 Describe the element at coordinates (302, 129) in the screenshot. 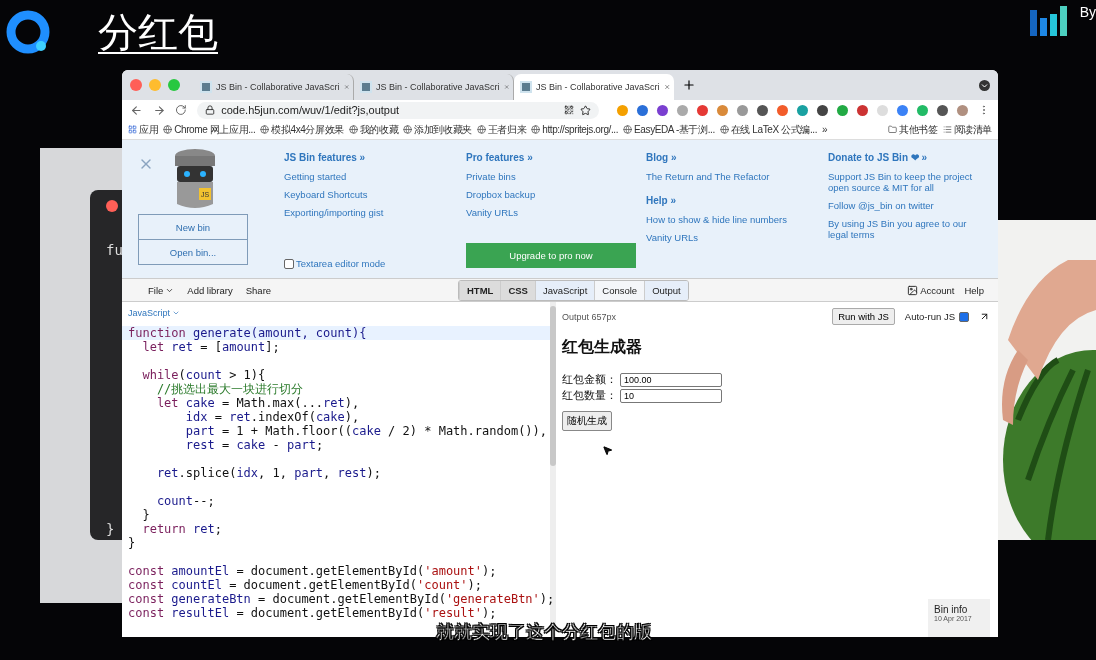

I see `bookmark: 模拟4x4分屏效果` at that location.